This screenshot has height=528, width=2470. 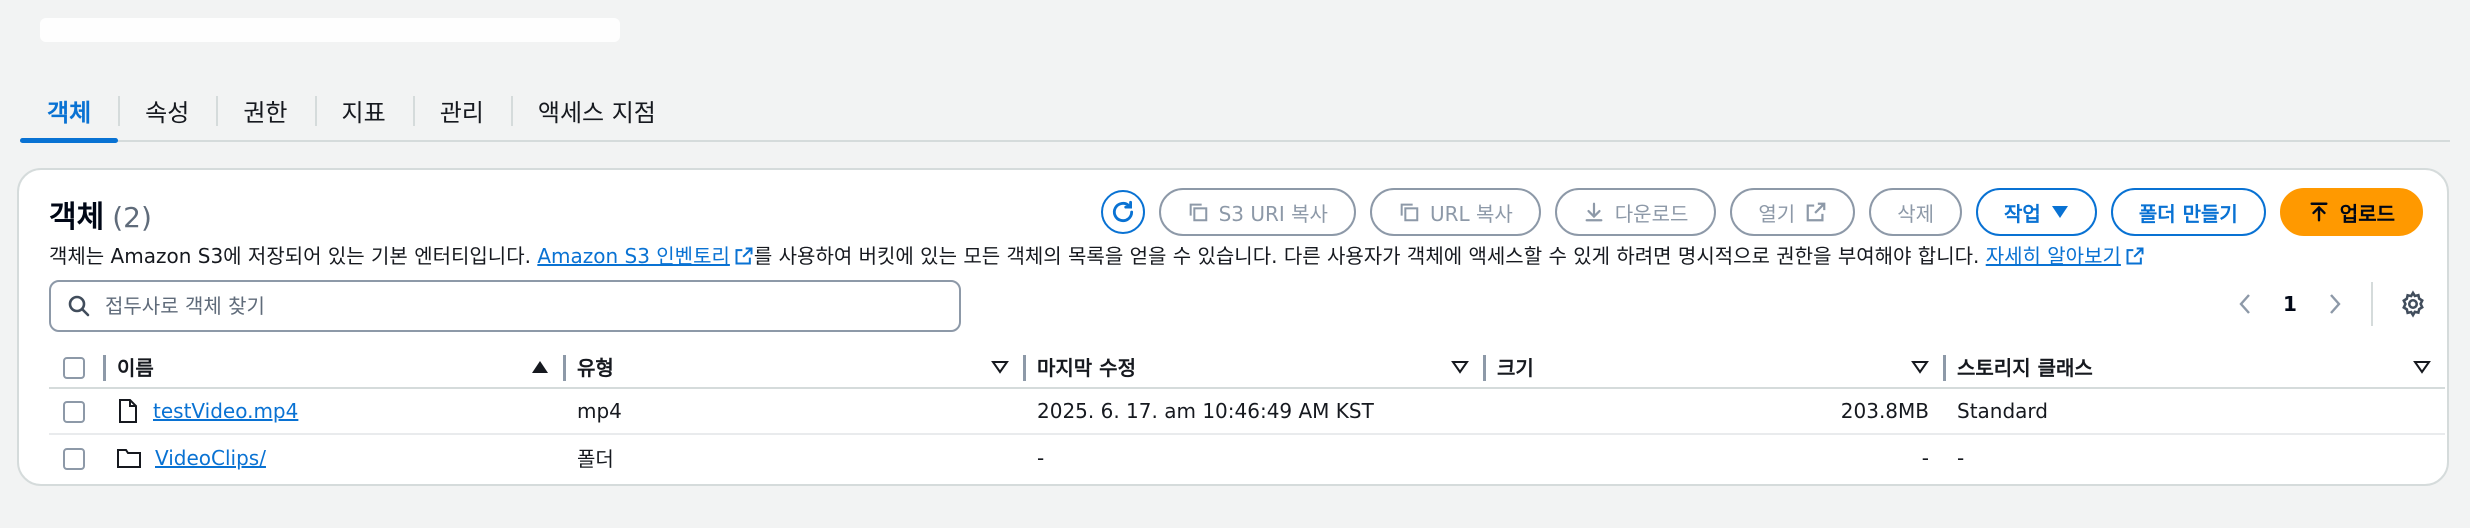 I want to click on folder-link: VideoClips/, so click(x=210, y=458).